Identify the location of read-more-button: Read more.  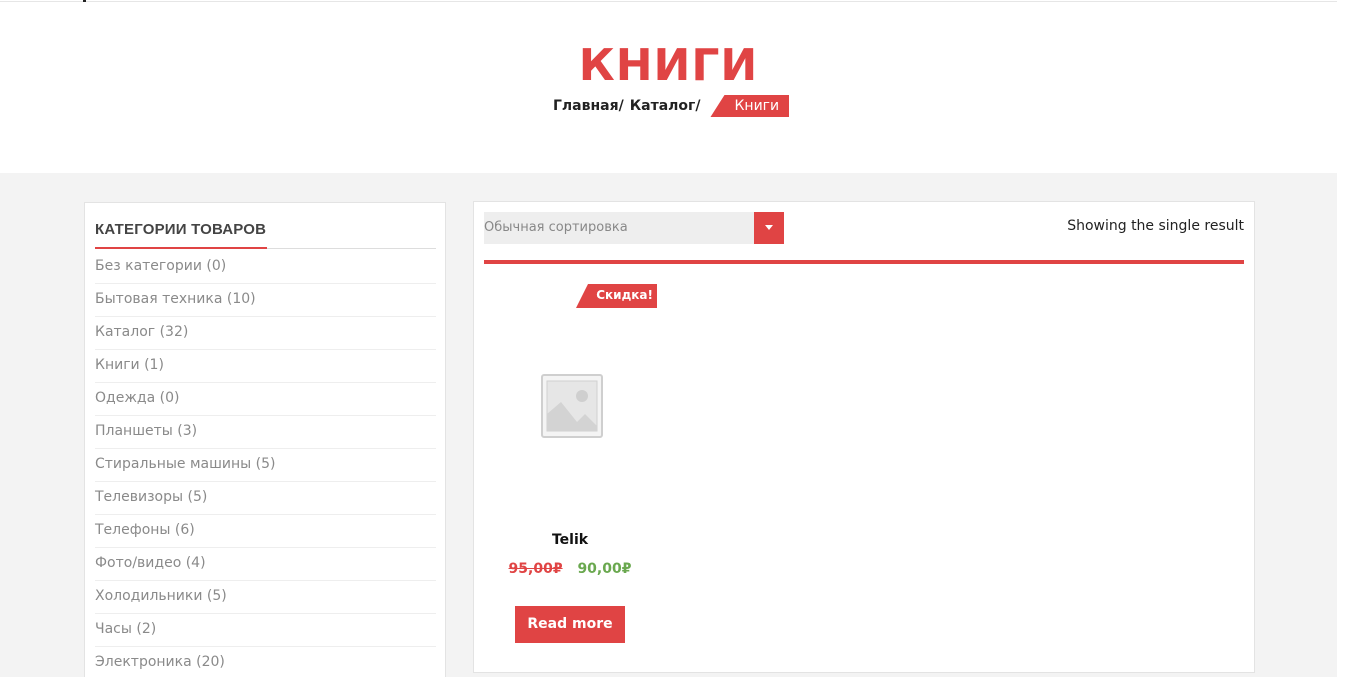
(570, 624).